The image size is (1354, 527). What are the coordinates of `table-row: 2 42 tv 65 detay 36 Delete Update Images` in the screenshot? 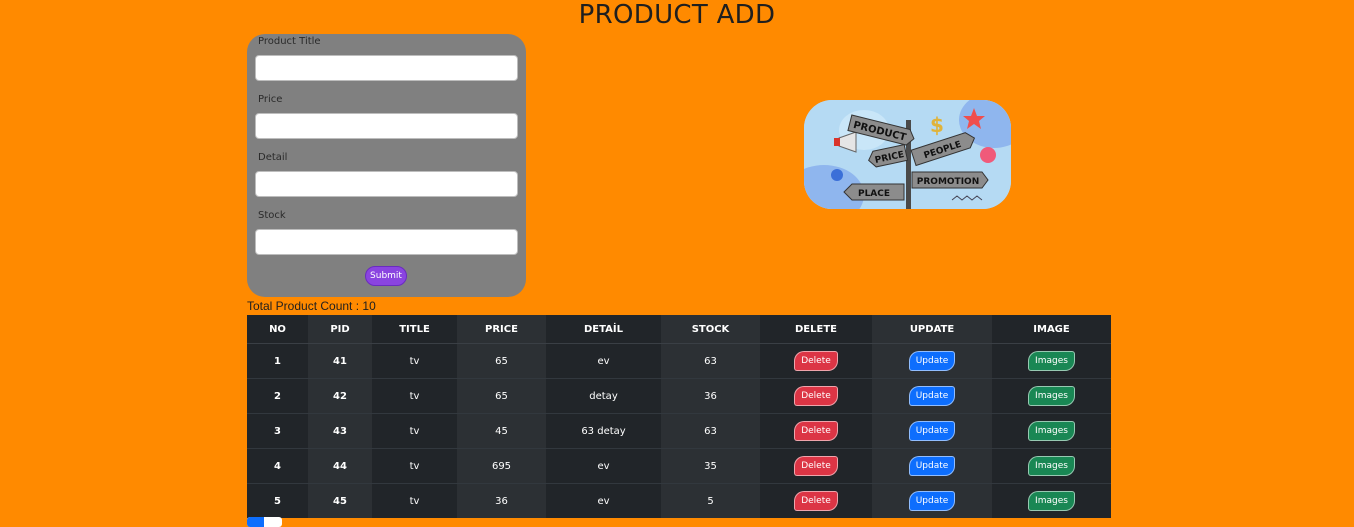 It's located at (679, 396).